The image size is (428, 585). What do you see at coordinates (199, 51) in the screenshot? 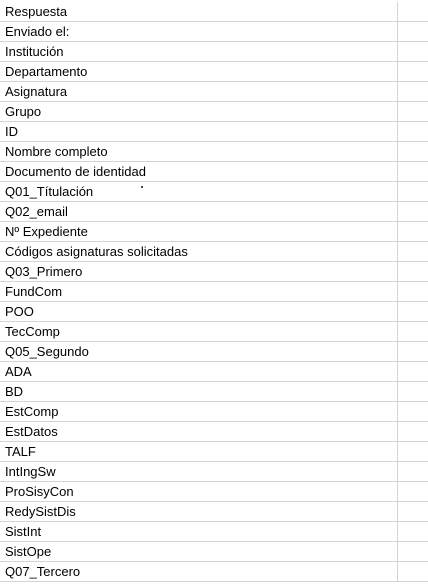
I see `cell-column-a: Institución` at bounding box center [199, 51].